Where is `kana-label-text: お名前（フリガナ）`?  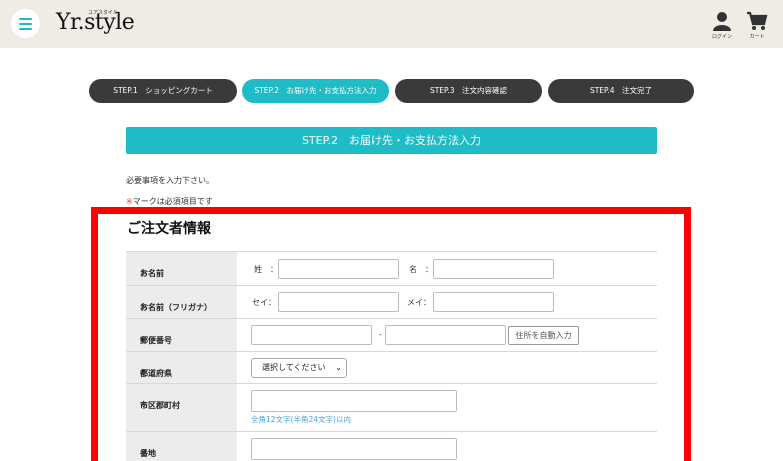
kana-label-text: お名前（フリガナ） is located at coordinates (176, 307).